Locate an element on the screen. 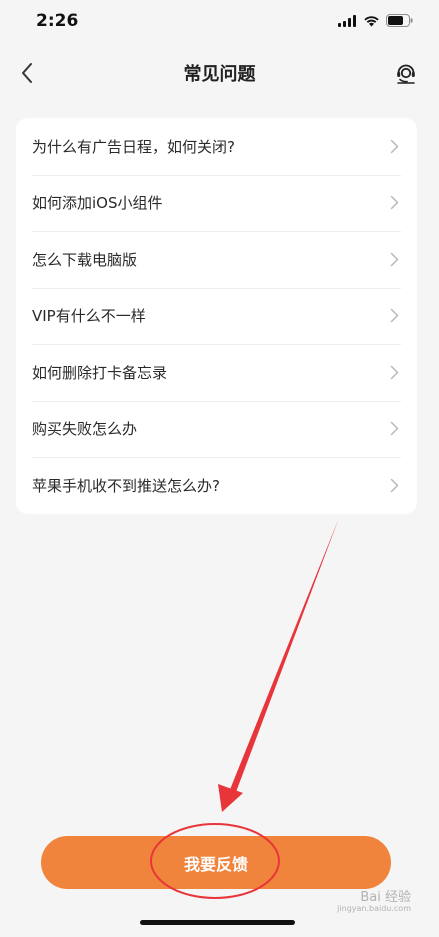 The image size is (439, 937). faq-item-desktop-download: 怎么下载电脑版 is located at coordinates (216, 259).